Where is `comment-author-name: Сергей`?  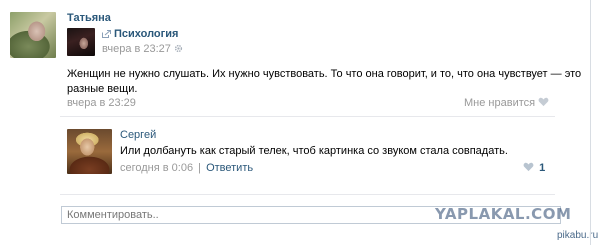
comment-author-name: Сергей is located at coordinates (138, 135).